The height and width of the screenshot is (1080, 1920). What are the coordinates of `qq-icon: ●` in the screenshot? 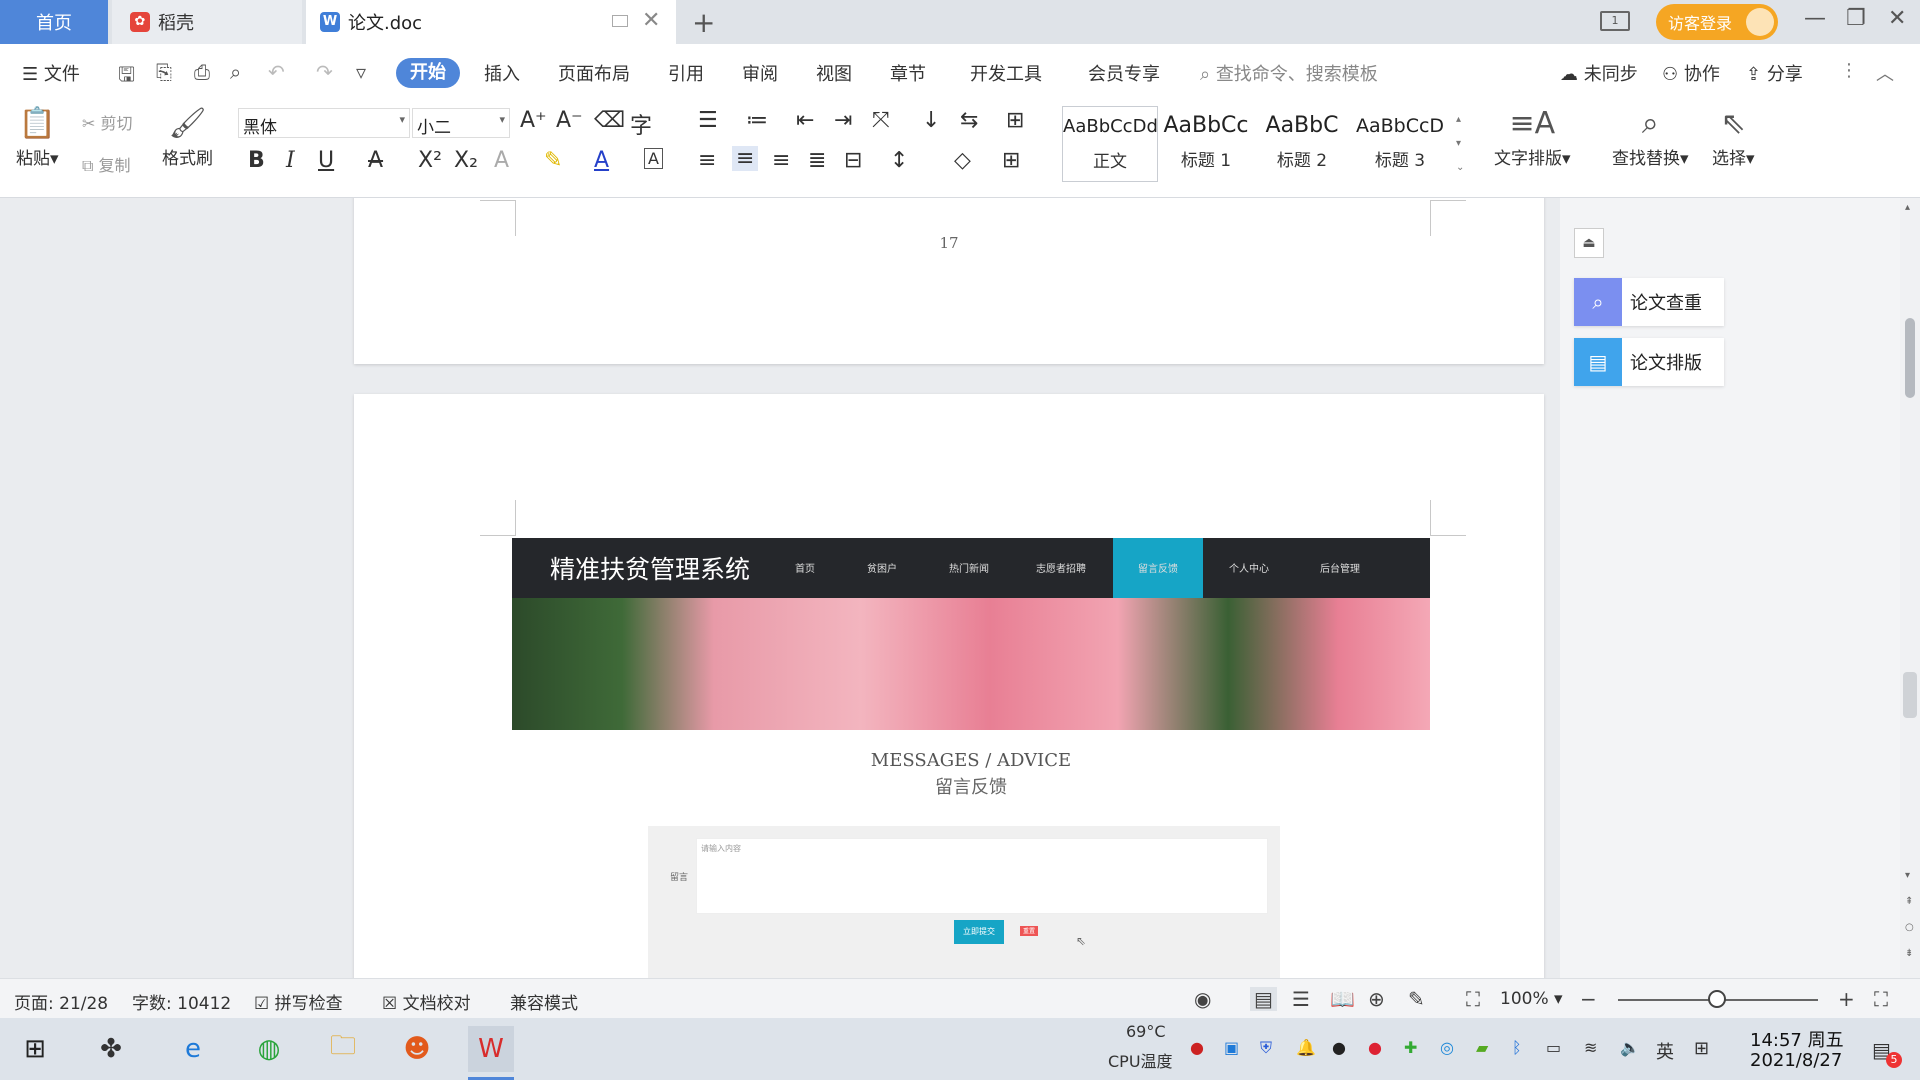 It's located at (1339, 1047).